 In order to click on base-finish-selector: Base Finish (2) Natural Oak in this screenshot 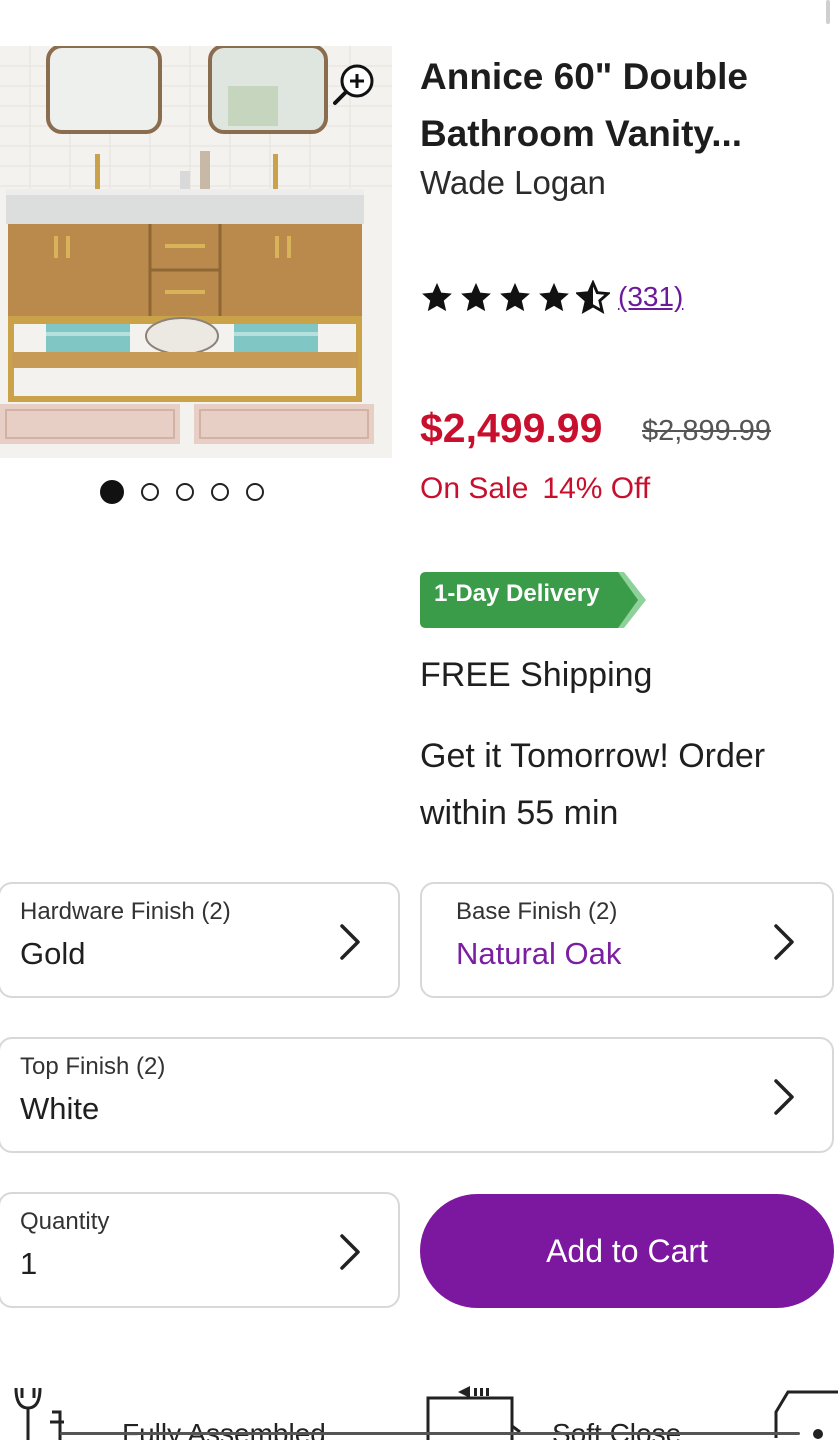, I will do `click(627, 940)`.